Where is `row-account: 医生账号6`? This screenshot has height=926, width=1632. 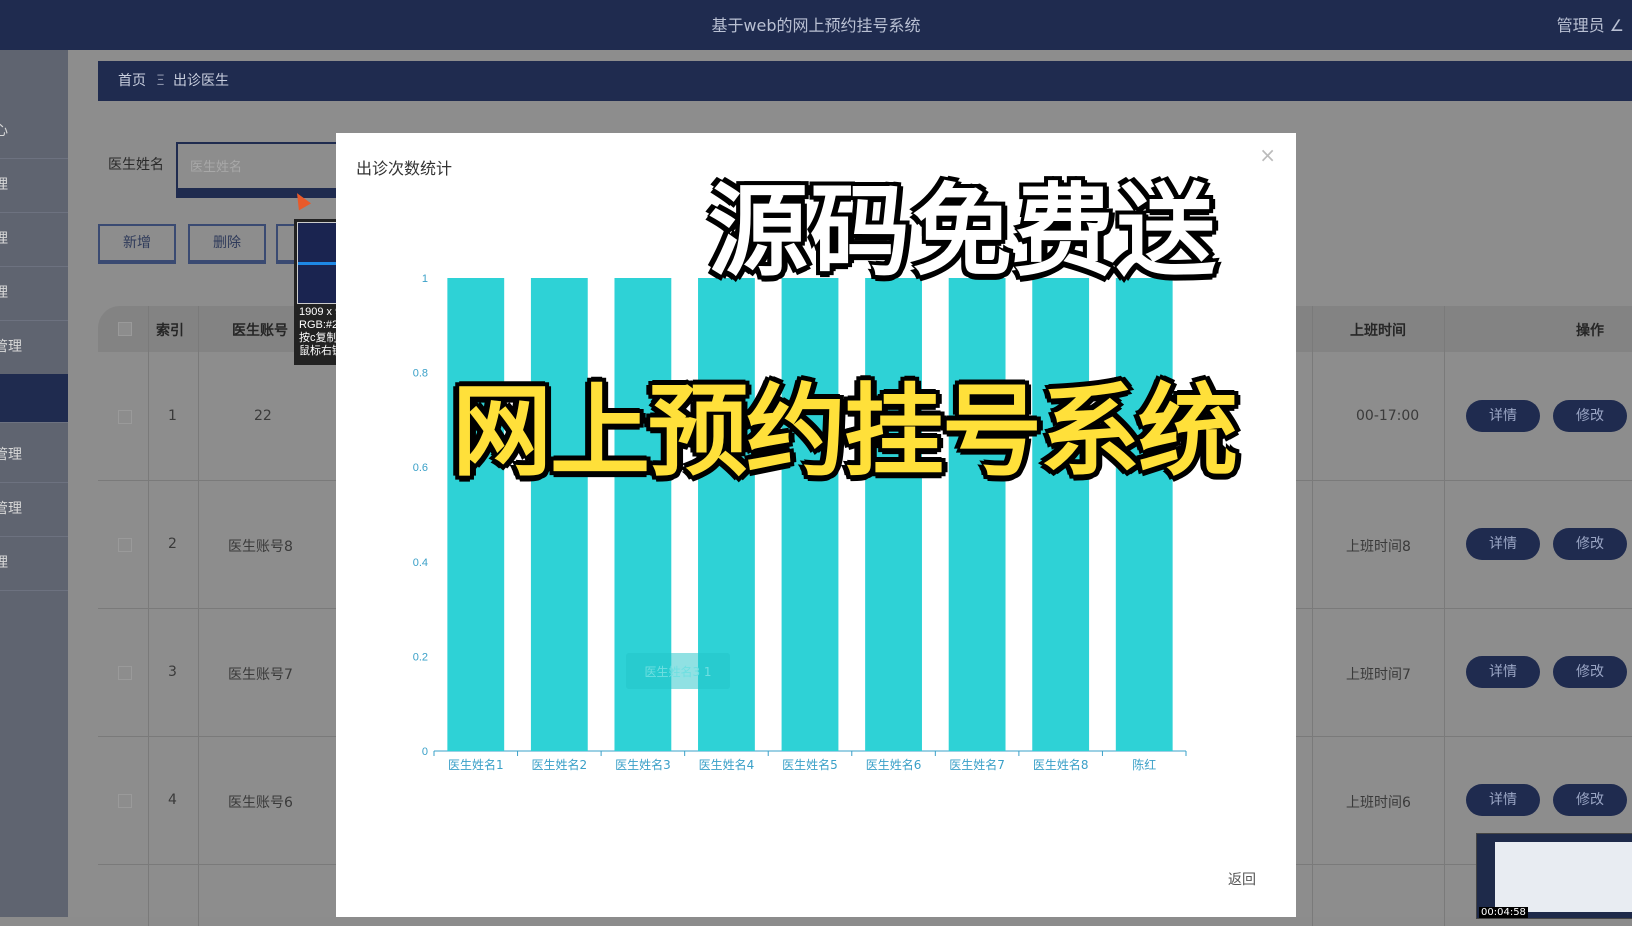
row-account: 医生账号6 is located at coordinates (260, 803).